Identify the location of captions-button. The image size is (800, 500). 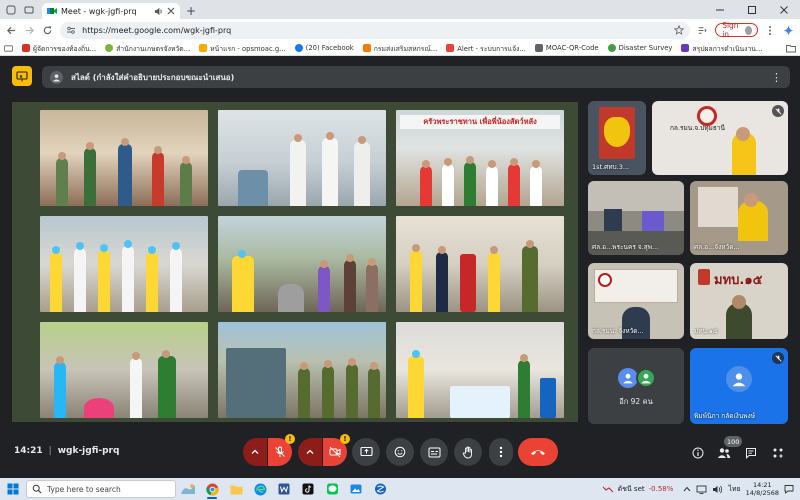
(434, 452).